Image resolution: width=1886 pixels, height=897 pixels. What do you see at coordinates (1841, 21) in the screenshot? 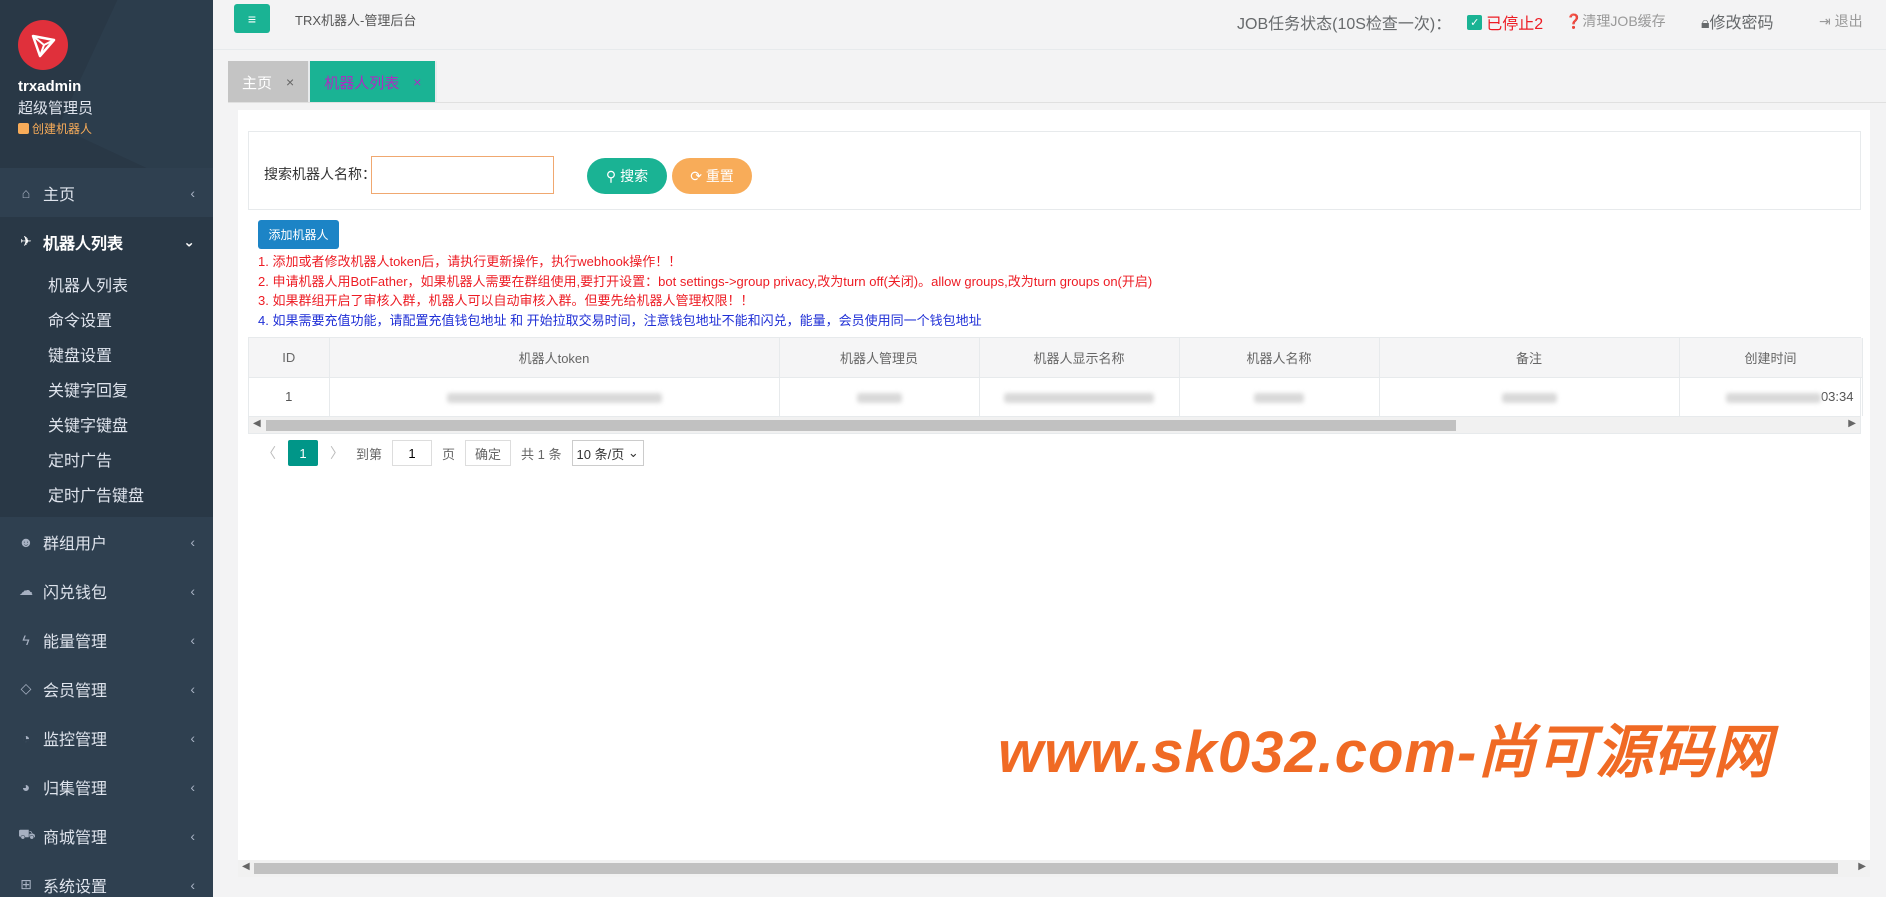
I see `logout-link: ⇥ 退出` at bounding box center [1841, 21].